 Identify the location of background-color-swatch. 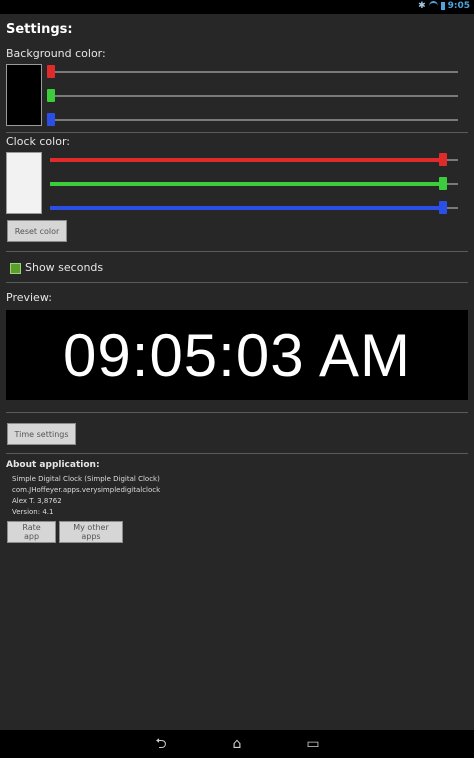
(24, 95).